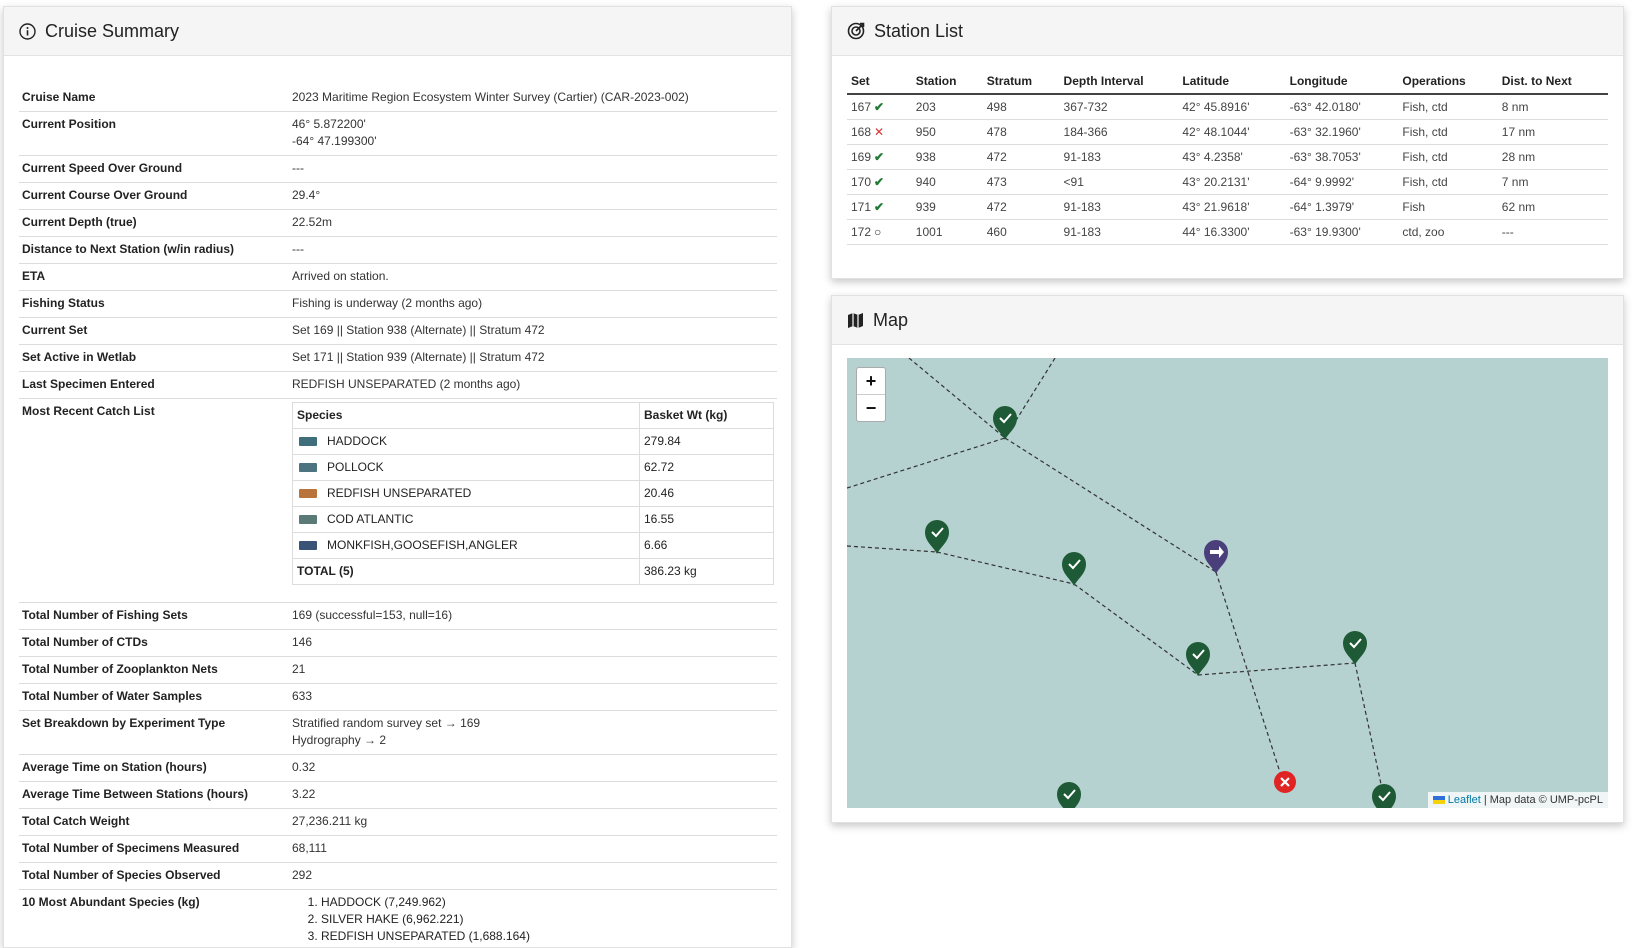 Image resolution: width=1632 pixels, height=948 pixels. I want to click on summary-value: 3.22, so click(533, 795).